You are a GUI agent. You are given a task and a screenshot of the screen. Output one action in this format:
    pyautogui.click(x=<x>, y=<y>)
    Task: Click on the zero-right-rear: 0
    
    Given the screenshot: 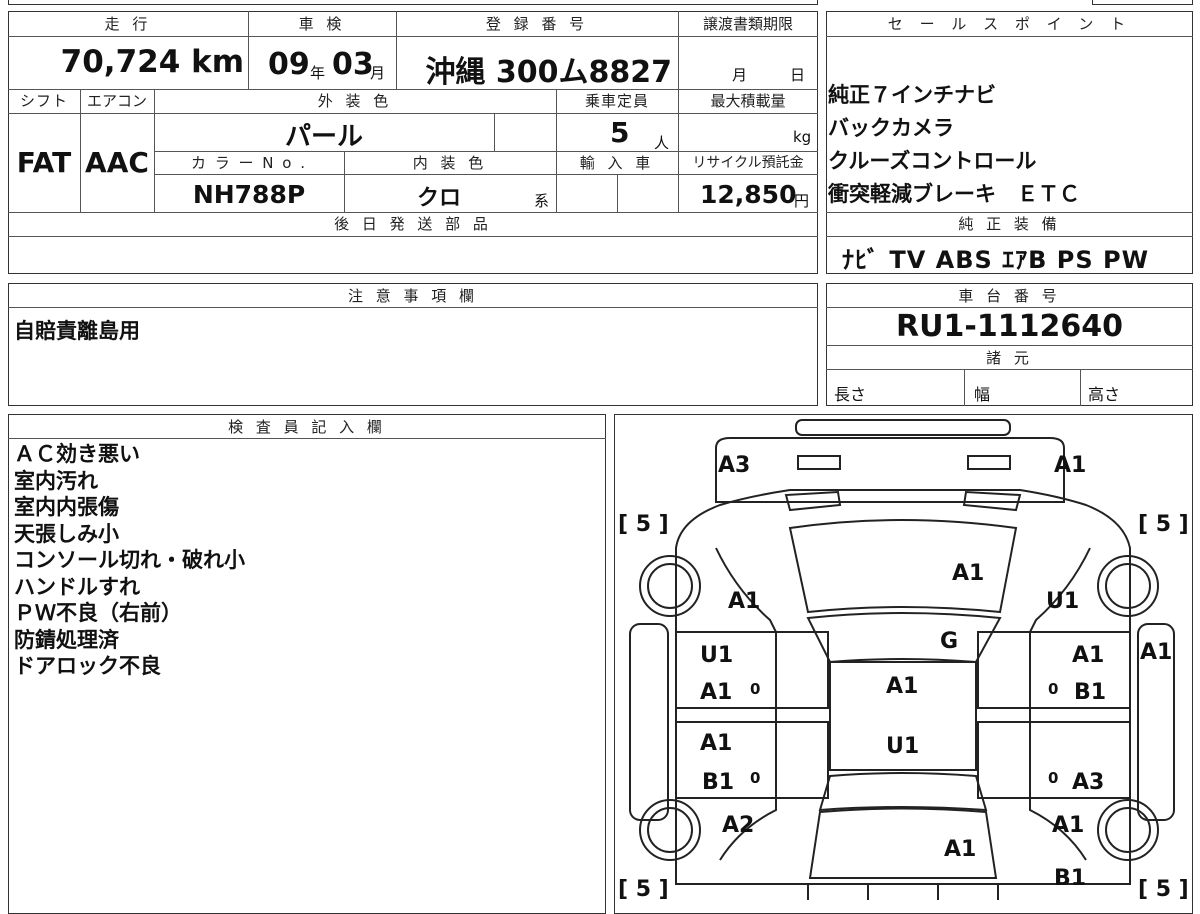 What is the action you would take?
    pyautogui.click(x=1053, y=778)
    